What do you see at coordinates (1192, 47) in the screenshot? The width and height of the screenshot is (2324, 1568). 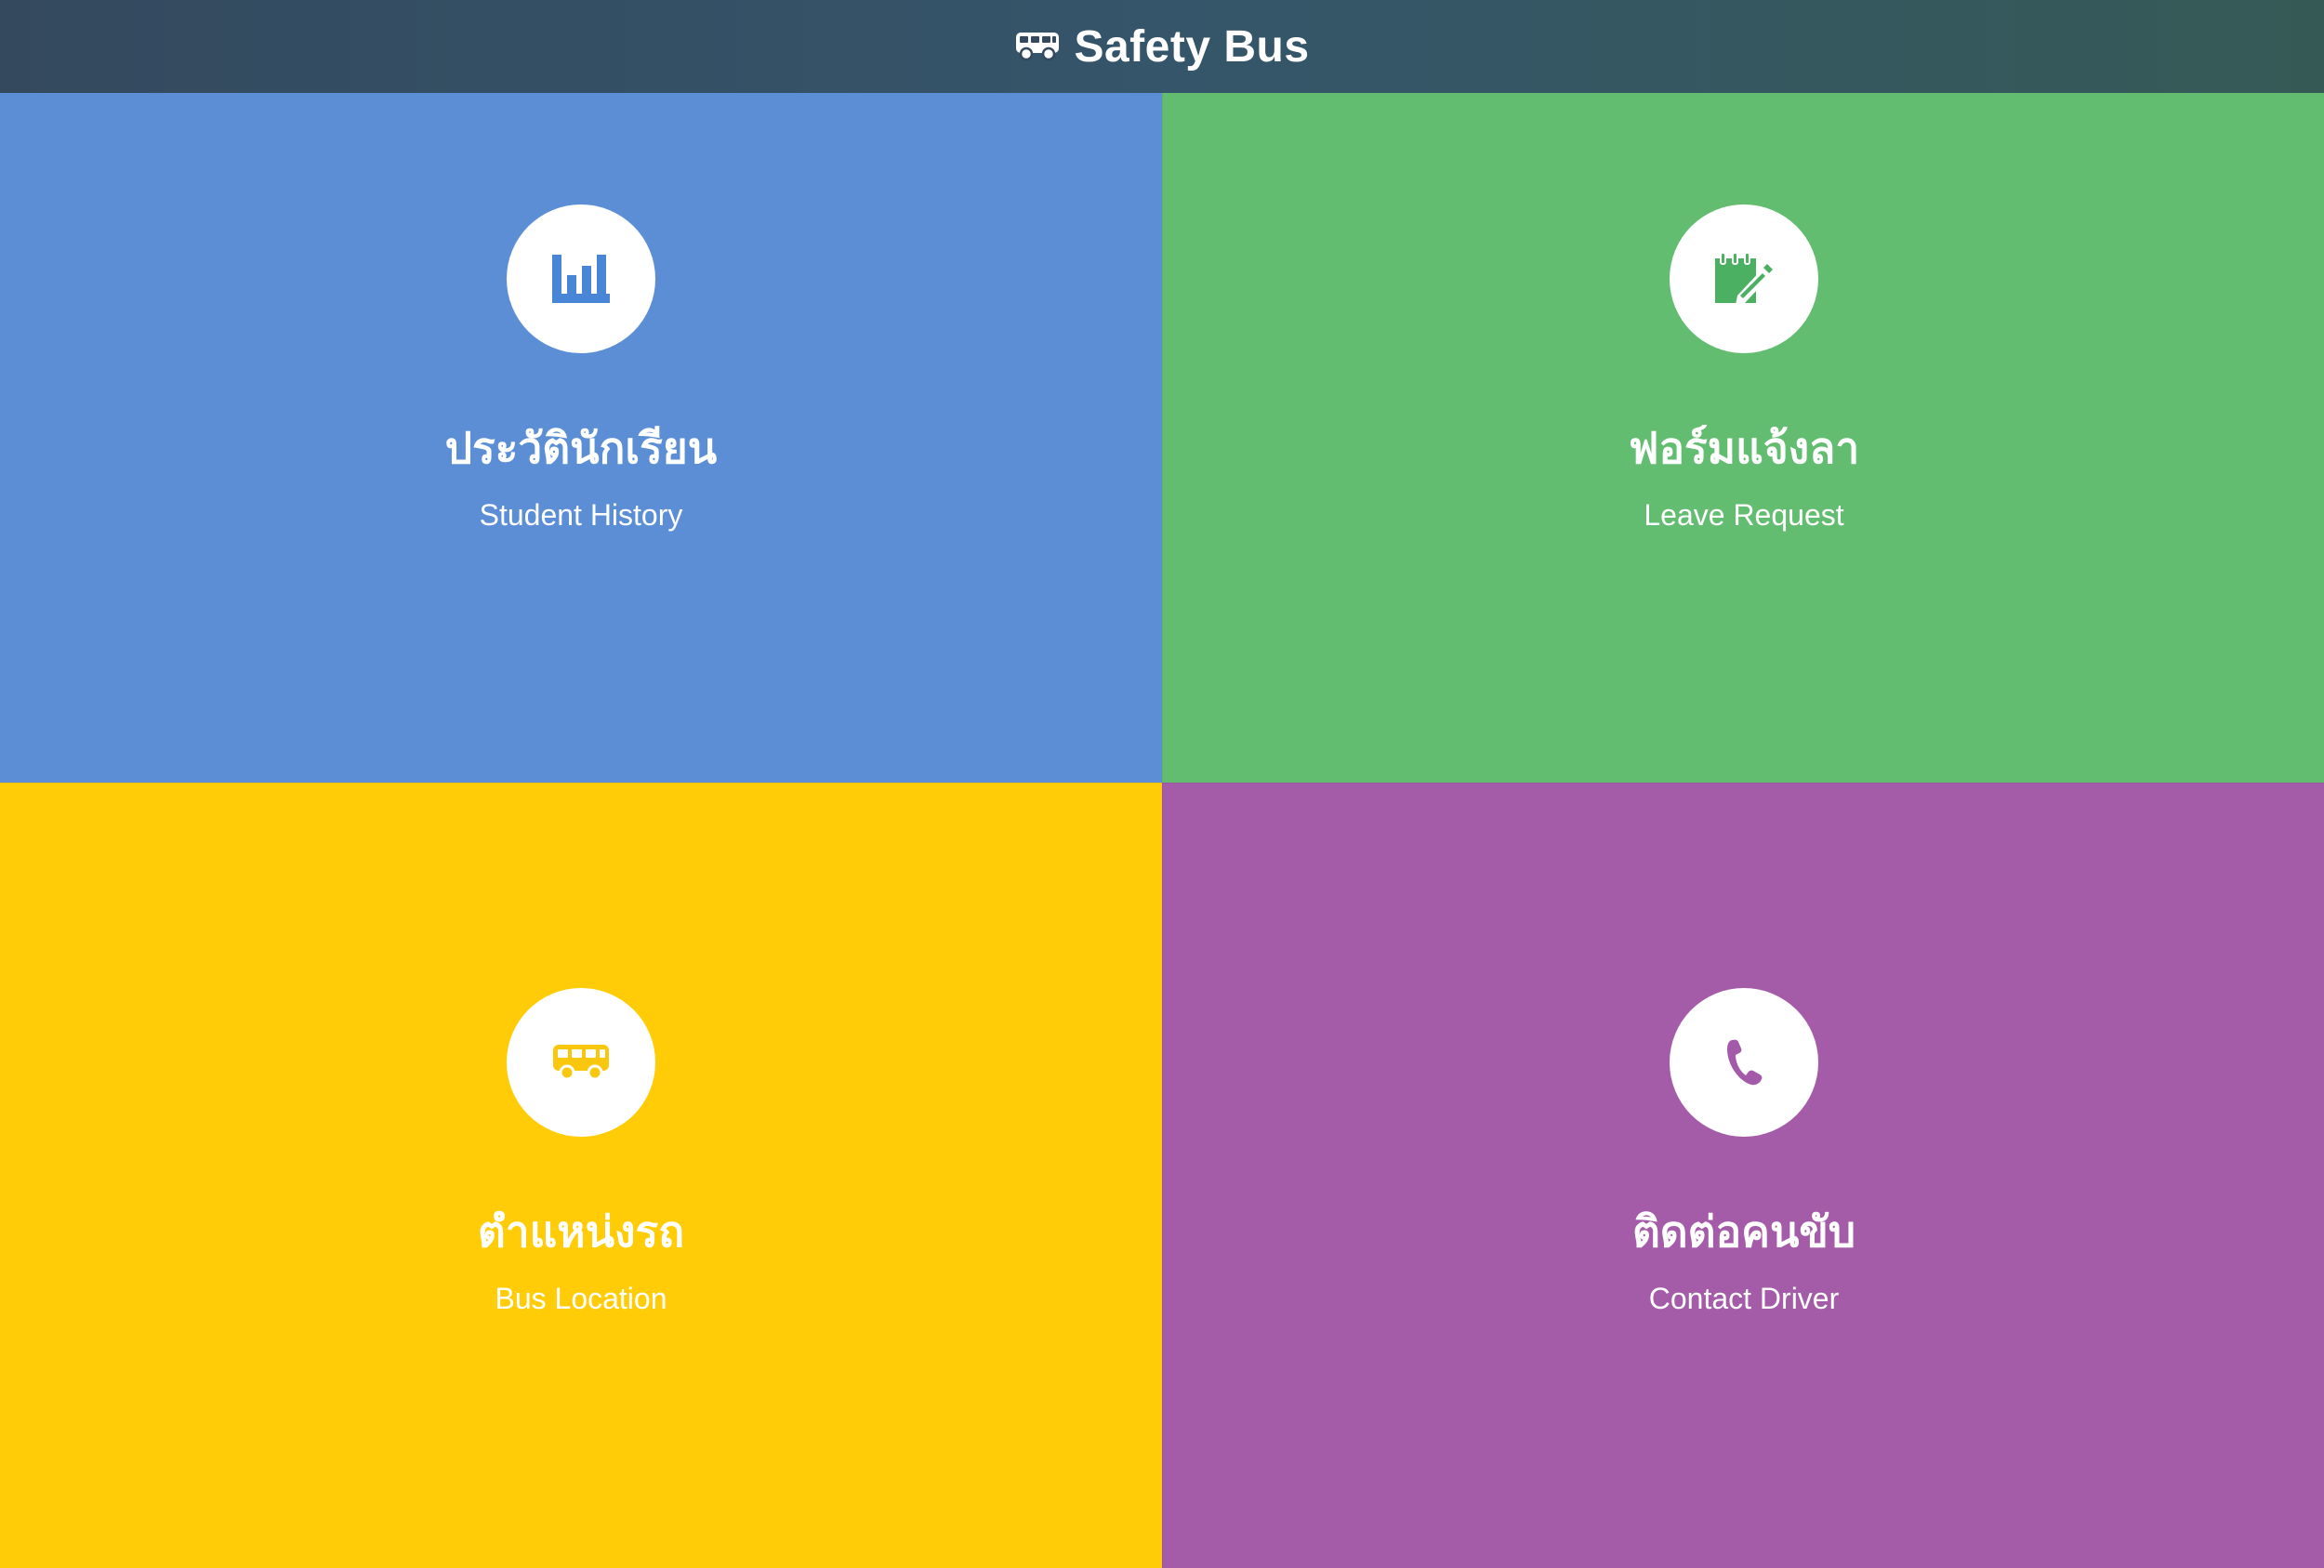 I see `app-title: Safety Bus` at bounding box center [1192, 47].